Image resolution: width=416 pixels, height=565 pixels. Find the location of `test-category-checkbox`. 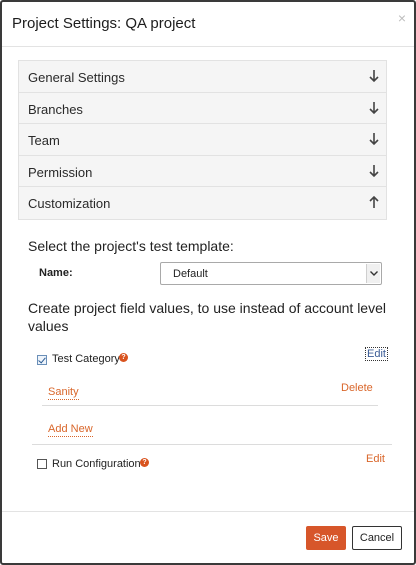

test-category-checkbox is located at coordinates (42, 360).